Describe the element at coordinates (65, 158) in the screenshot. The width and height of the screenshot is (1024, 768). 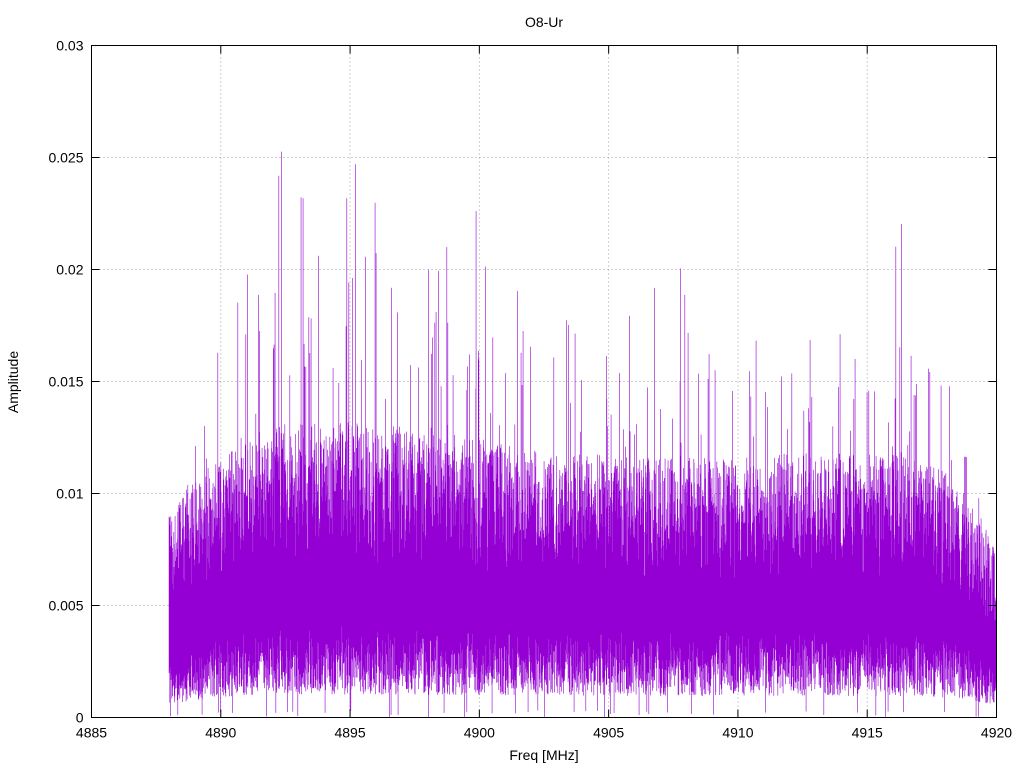
I see `y-tick-label: 0.025` at that location.